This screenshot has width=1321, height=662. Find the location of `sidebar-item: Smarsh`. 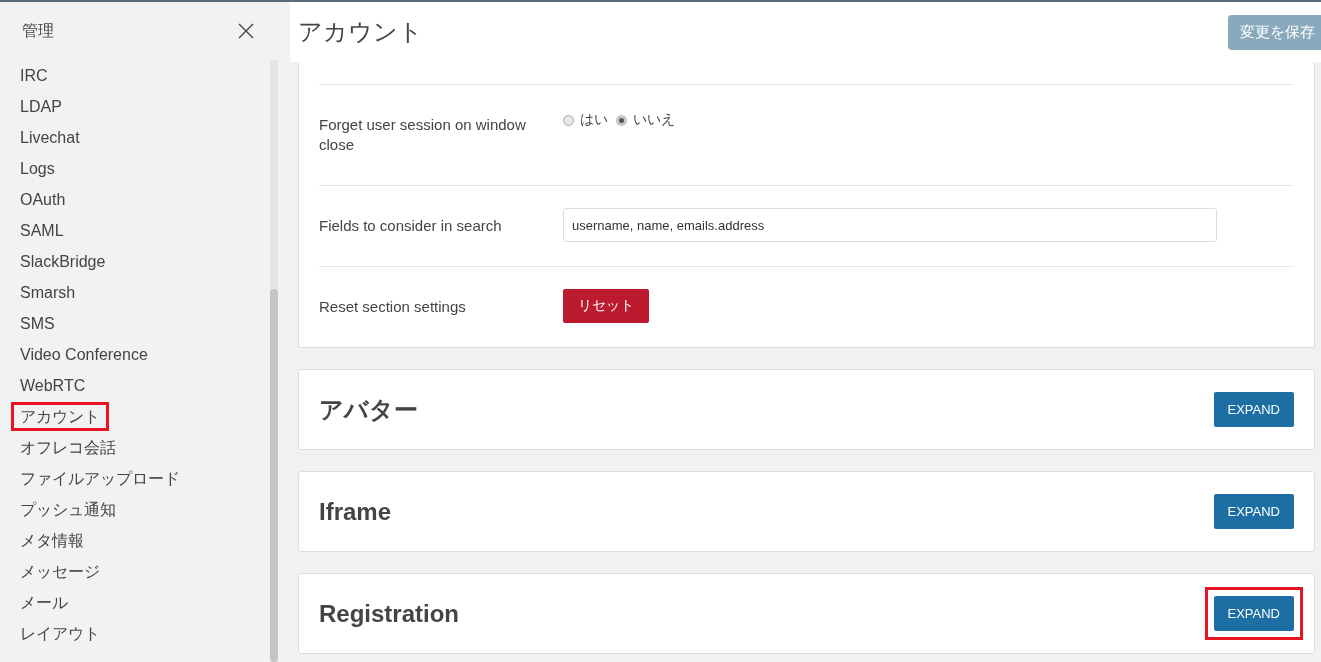

sidebar-item: Smarsh is located at coordinates (48, 292).